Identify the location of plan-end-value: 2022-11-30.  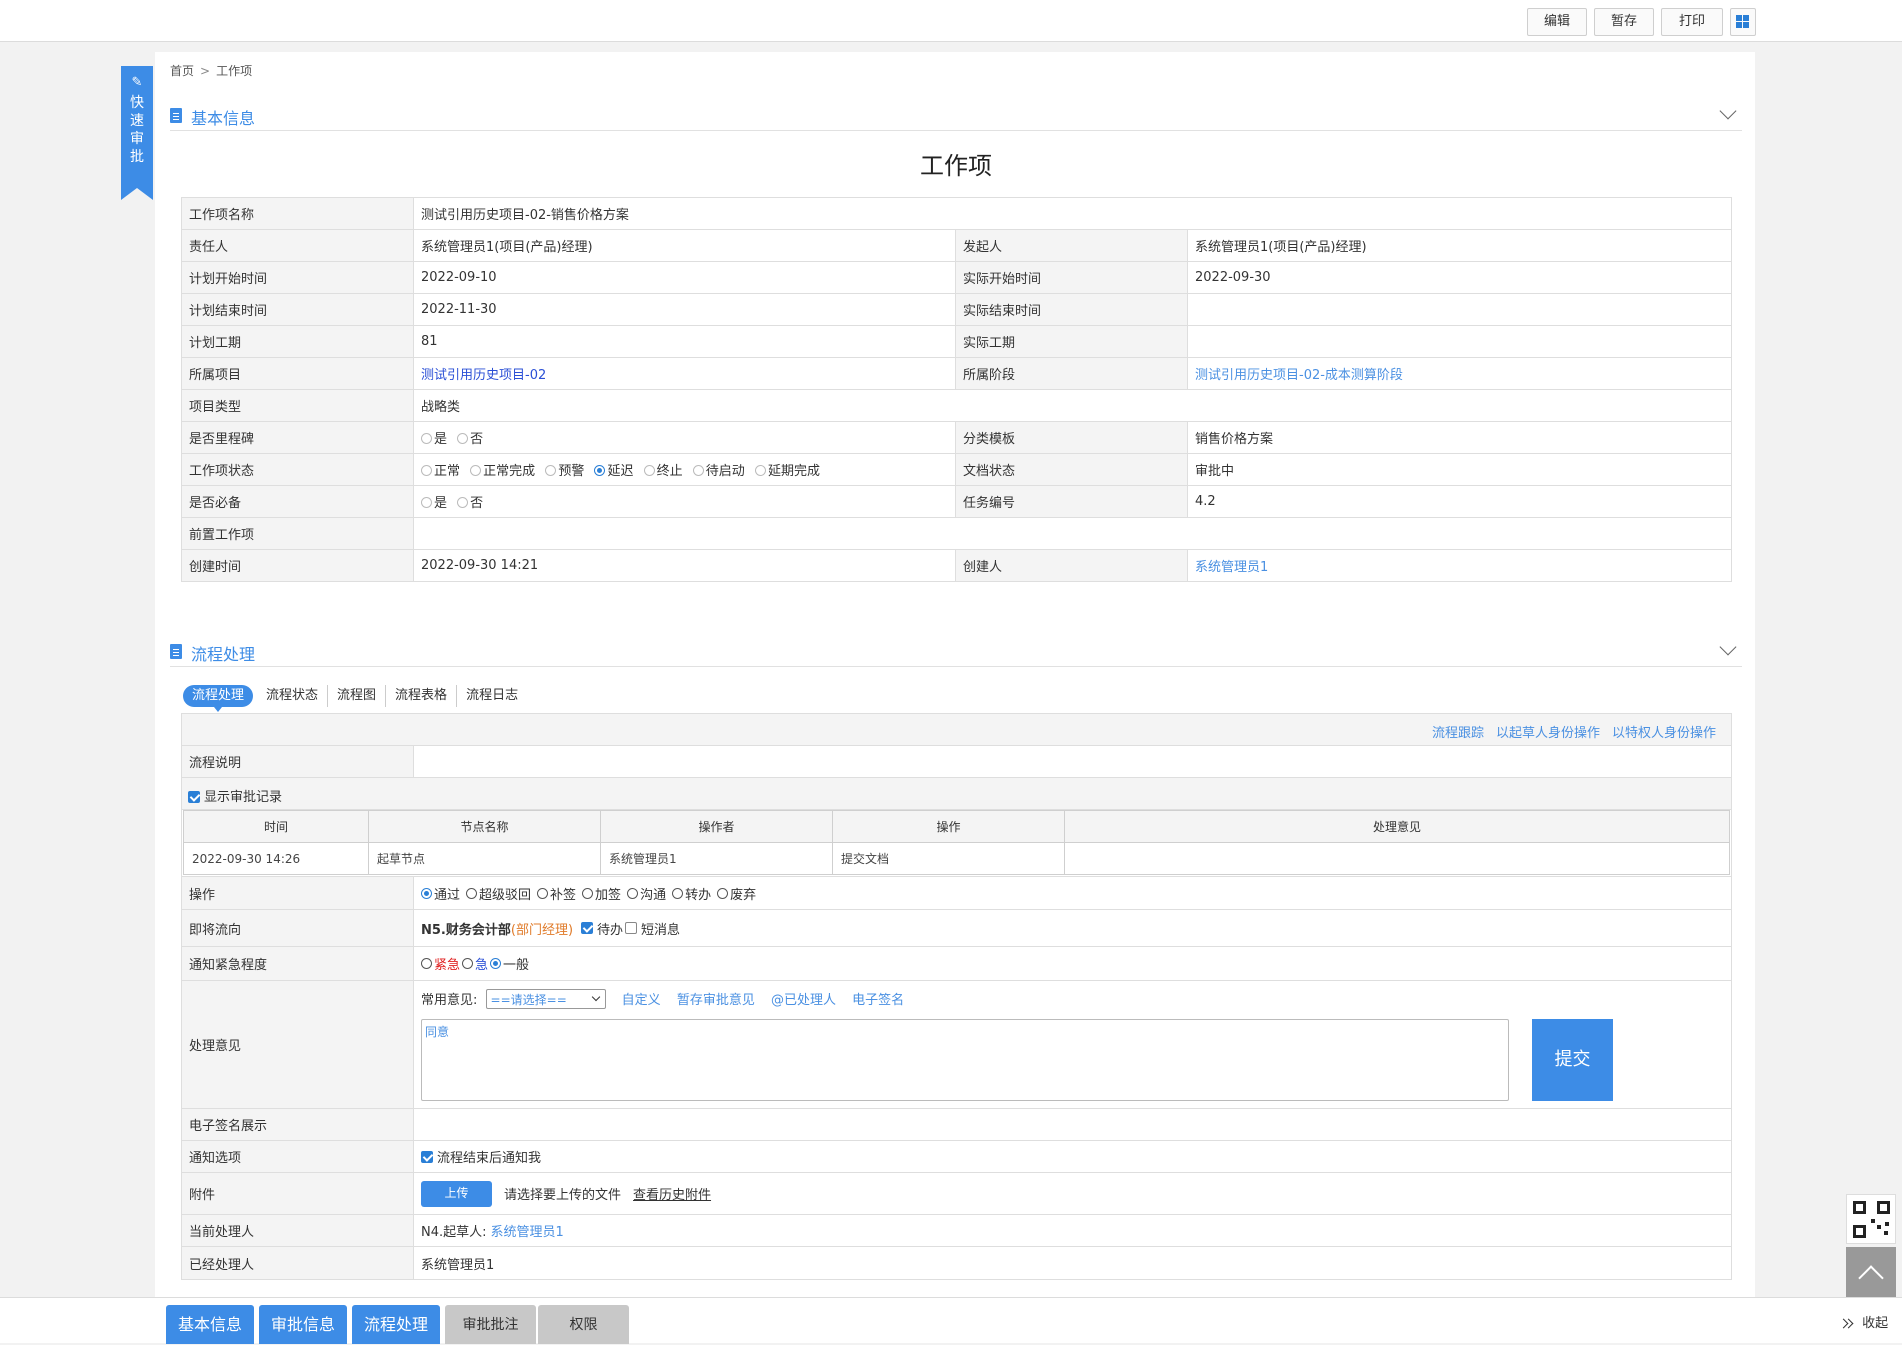
(684, 309).